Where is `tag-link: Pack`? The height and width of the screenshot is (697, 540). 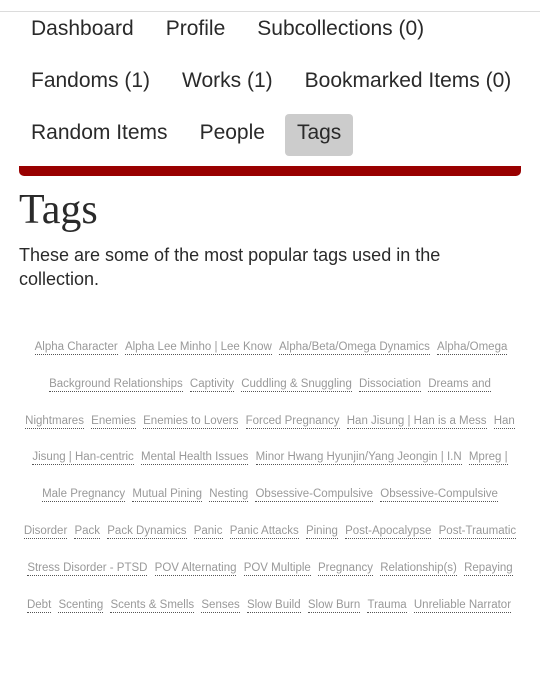 tag-link: Pack is located at coordinates (87, 531).